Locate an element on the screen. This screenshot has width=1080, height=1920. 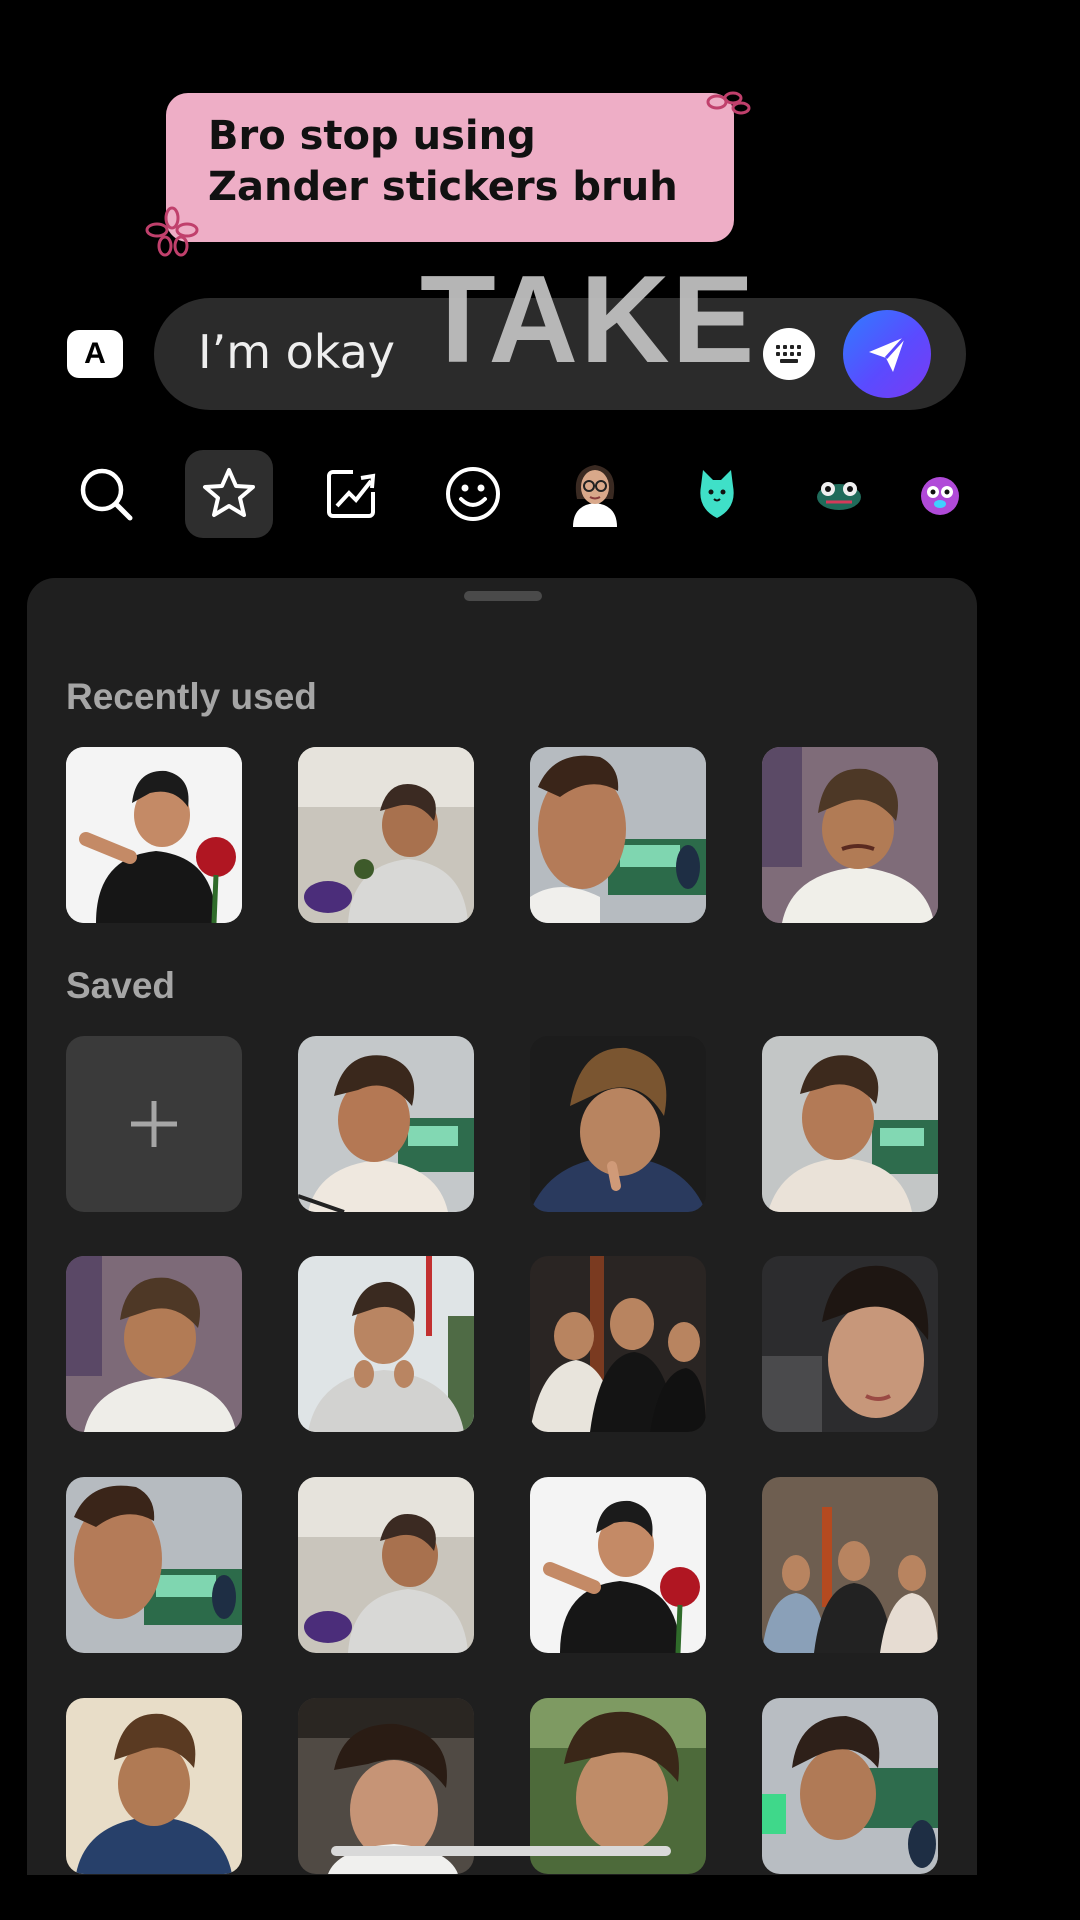
send-arrow-icon is located at coordinates (888, 353).